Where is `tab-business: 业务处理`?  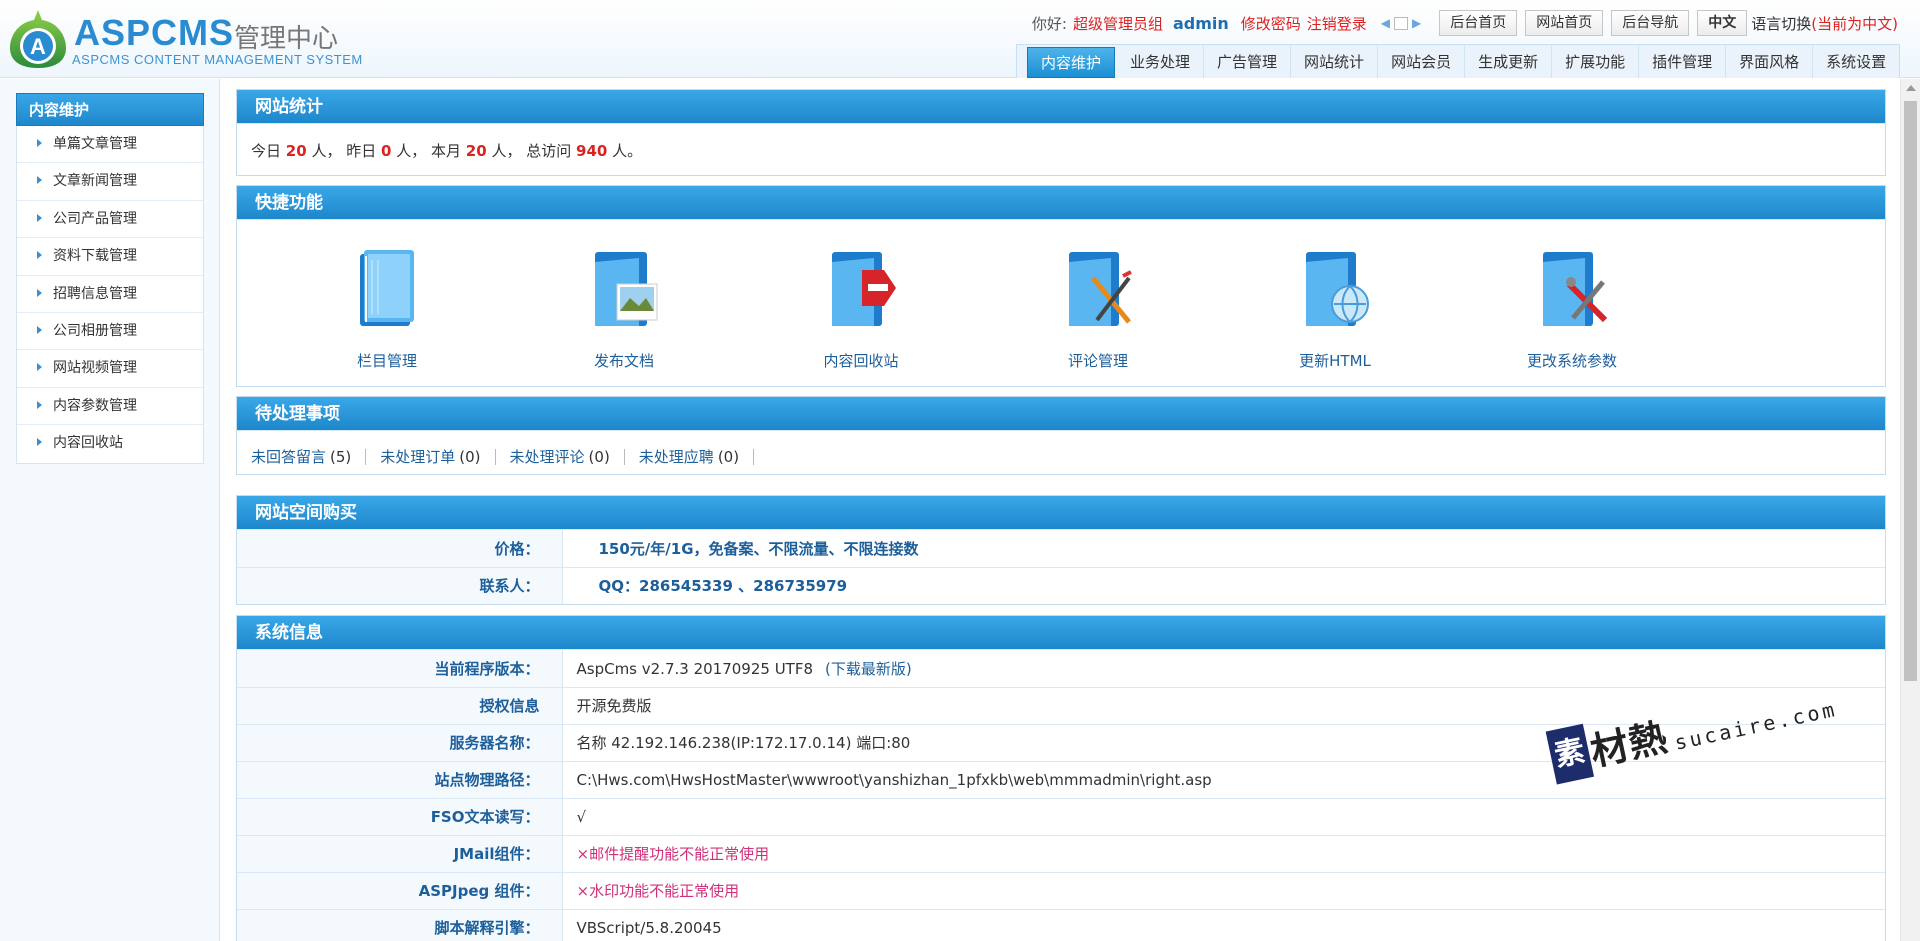 tab-business: 业务处理 is located at coordinates (1161, 61).